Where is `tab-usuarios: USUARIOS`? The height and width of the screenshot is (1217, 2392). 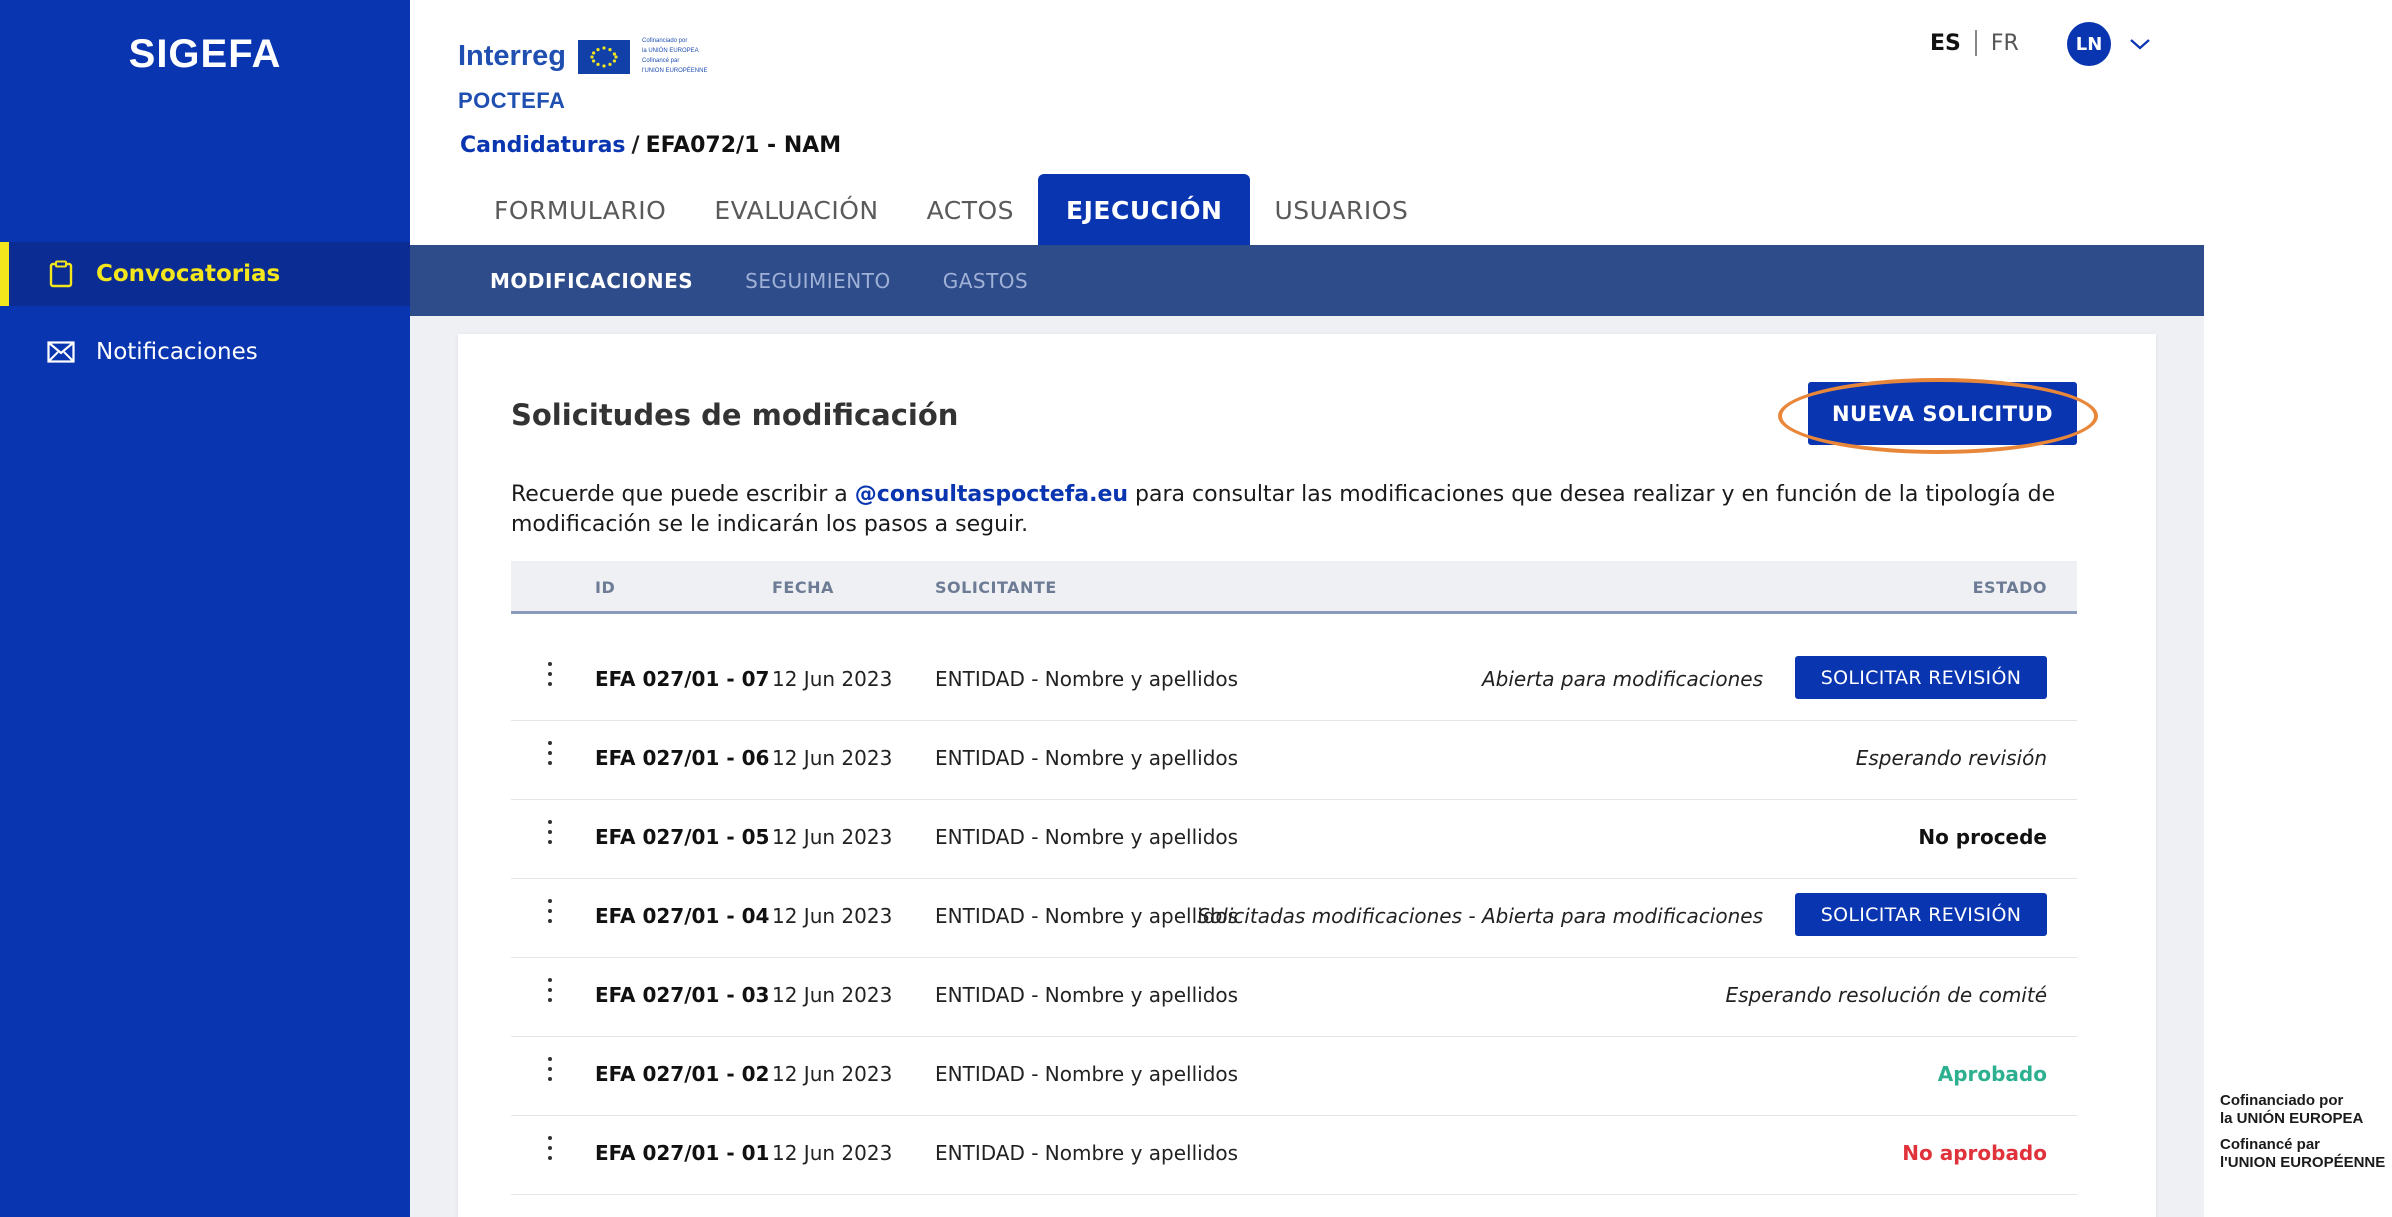
tab-usuarios: USUARIOS is located at coordinates (1341, 210).